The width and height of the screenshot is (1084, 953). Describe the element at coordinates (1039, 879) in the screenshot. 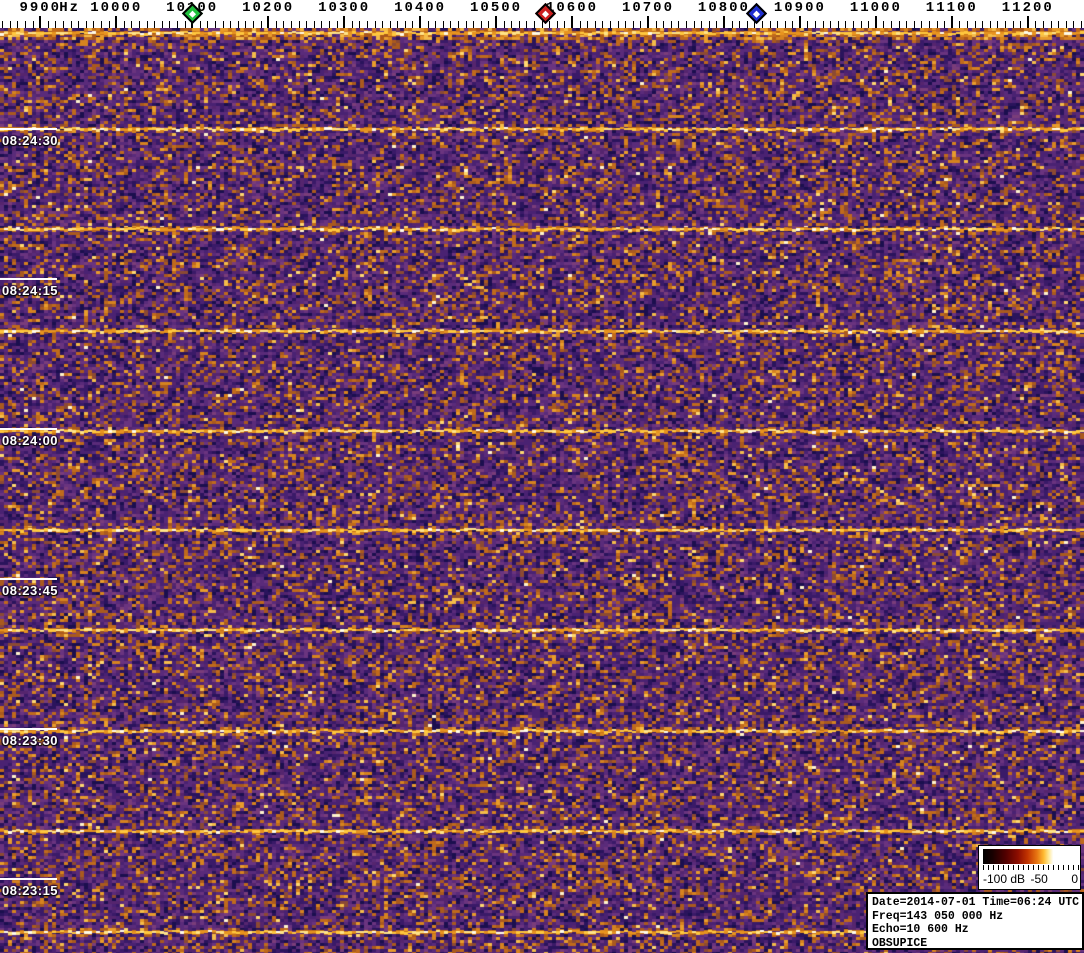

I see `colorbar-label-mid: -50` at that location.